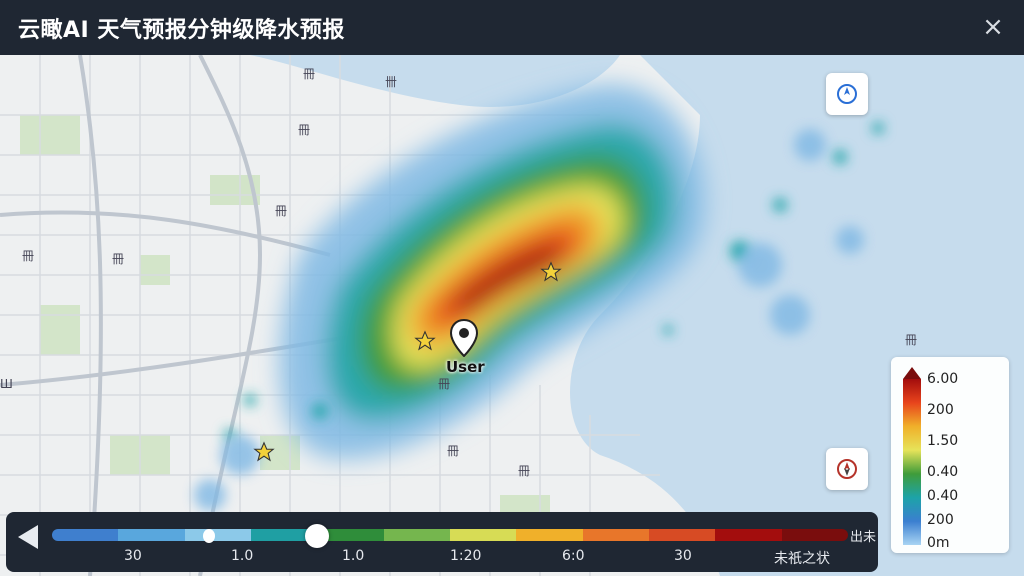  I want to click on app-title: 云瞰AI 天气预报分钟级降水预报, so click(181, 30).